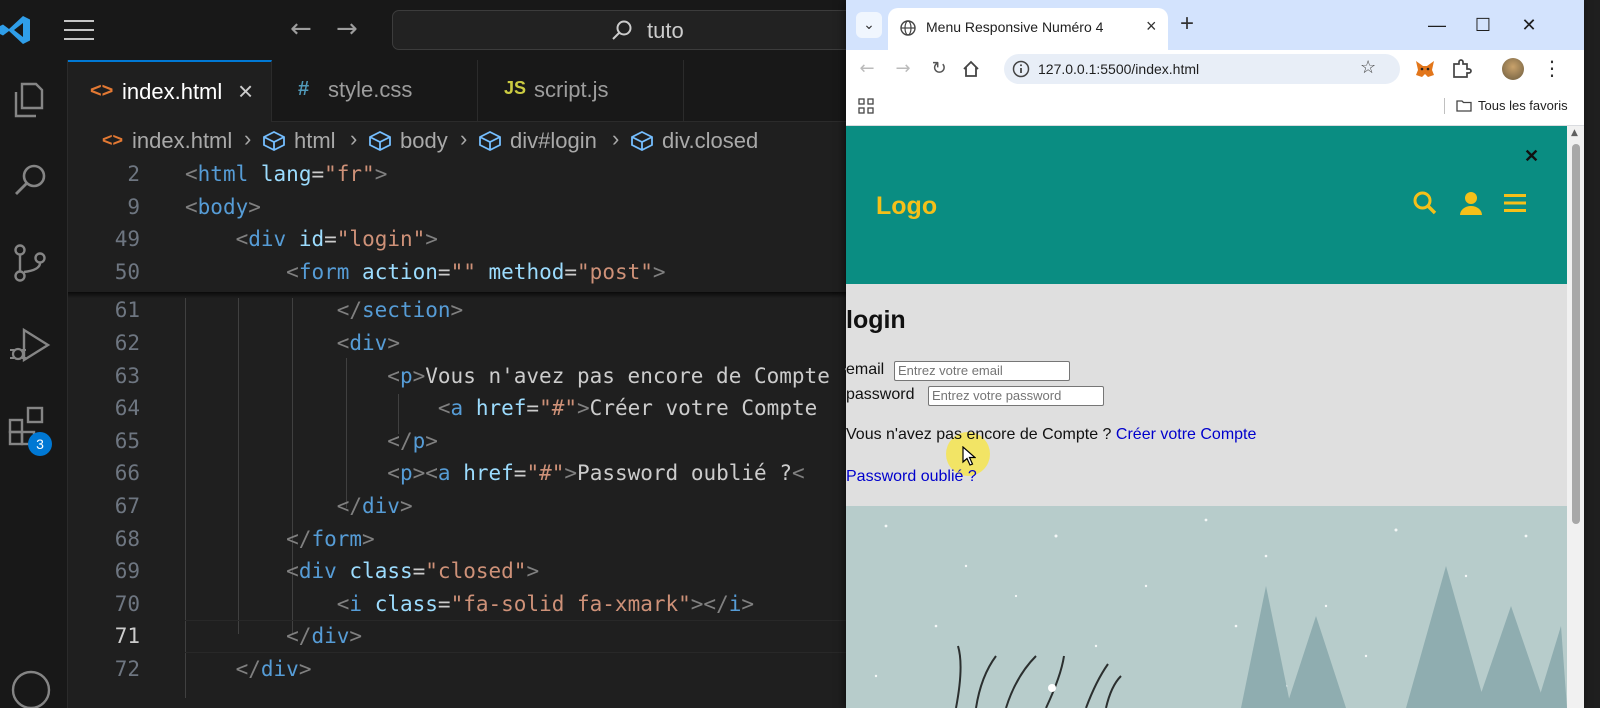  What do you see at coordinates (1574, 133) in the screenshot?
I see `scroll-up-icon: ▲` at bounding box center [1574, 133].